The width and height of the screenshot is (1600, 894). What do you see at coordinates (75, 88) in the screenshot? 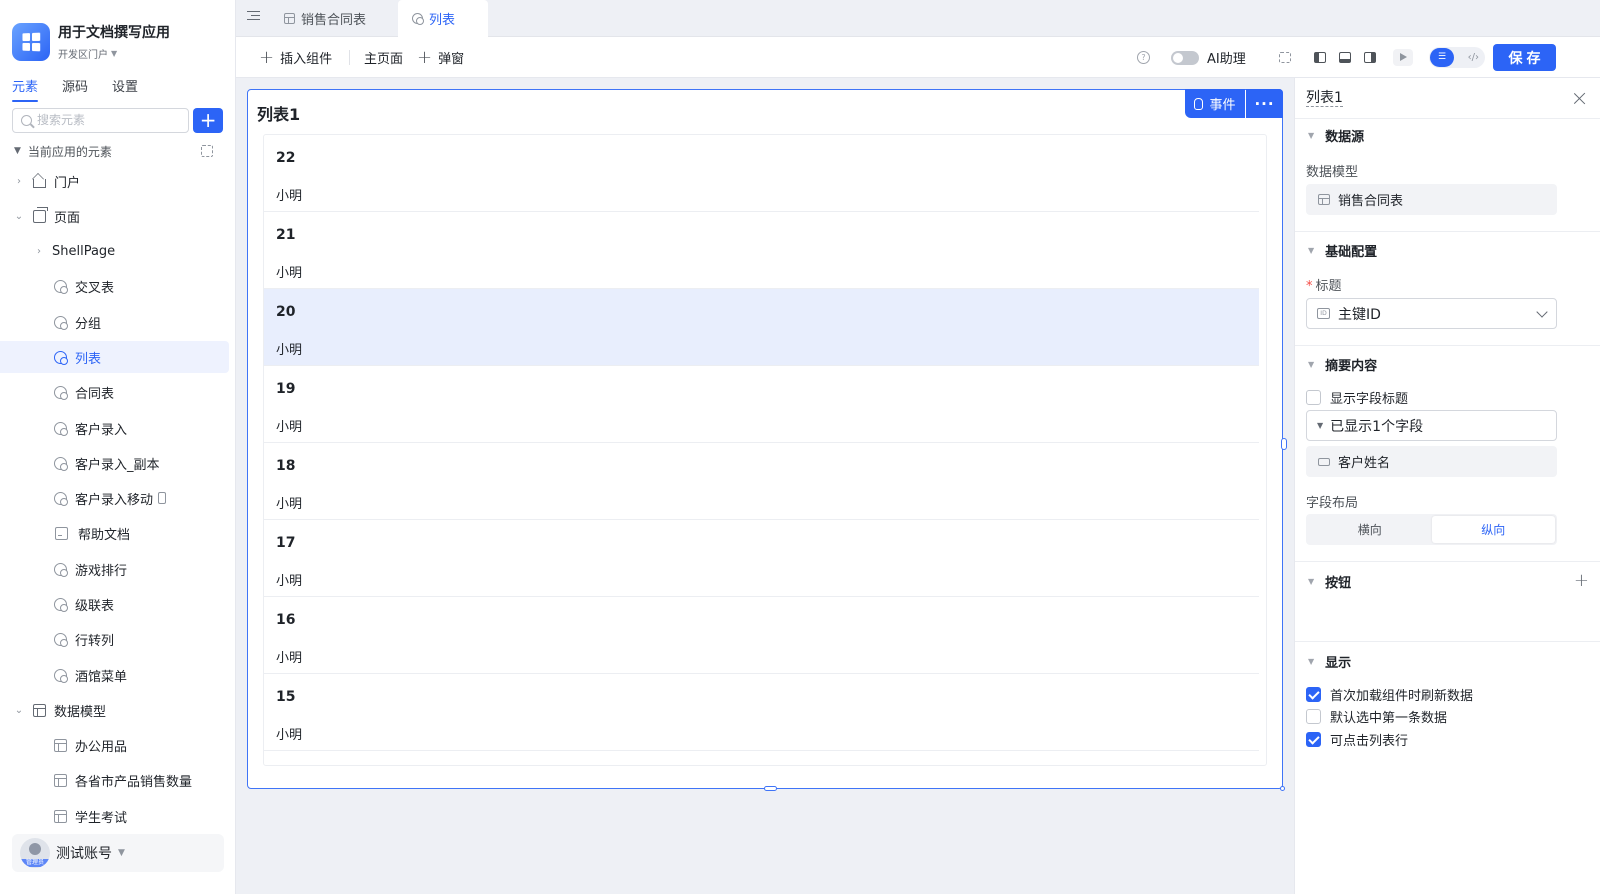
I see `tab-source: 源码` at bounding box center [75, 88].